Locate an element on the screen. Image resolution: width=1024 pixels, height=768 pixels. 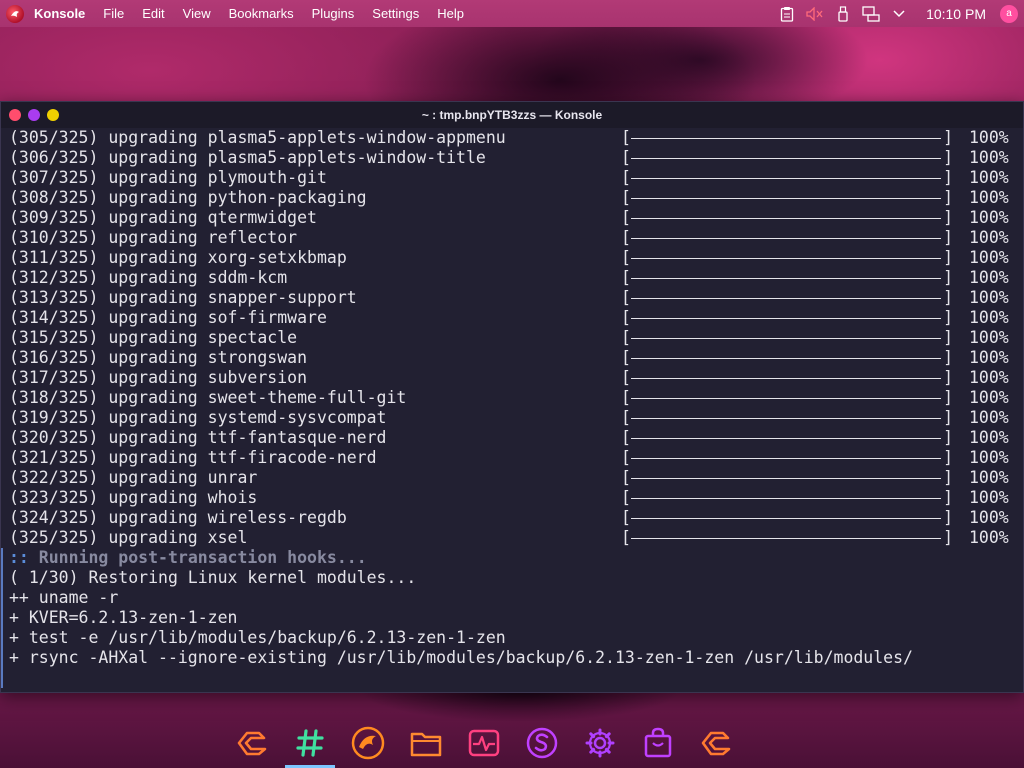
store-bag-icon is located at coordinates (658, 743).